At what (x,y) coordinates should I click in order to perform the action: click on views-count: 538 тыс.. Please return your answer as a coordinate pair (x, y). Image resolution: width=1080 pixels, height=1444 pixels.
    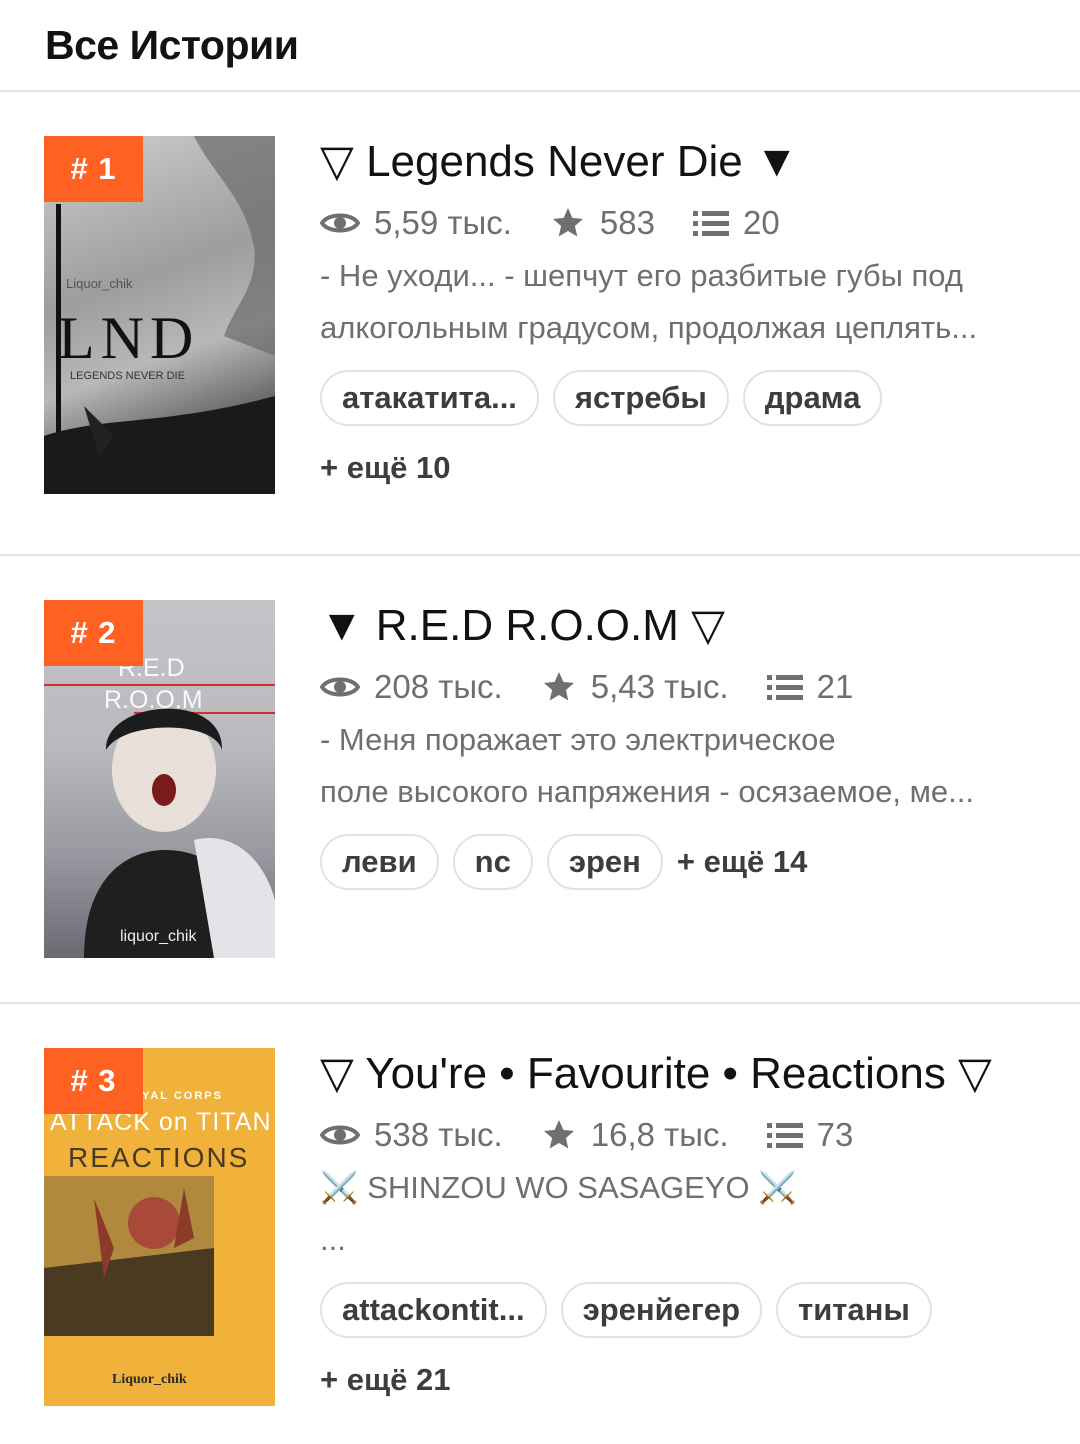
    Looking at the image, I should click on (438, 1134).